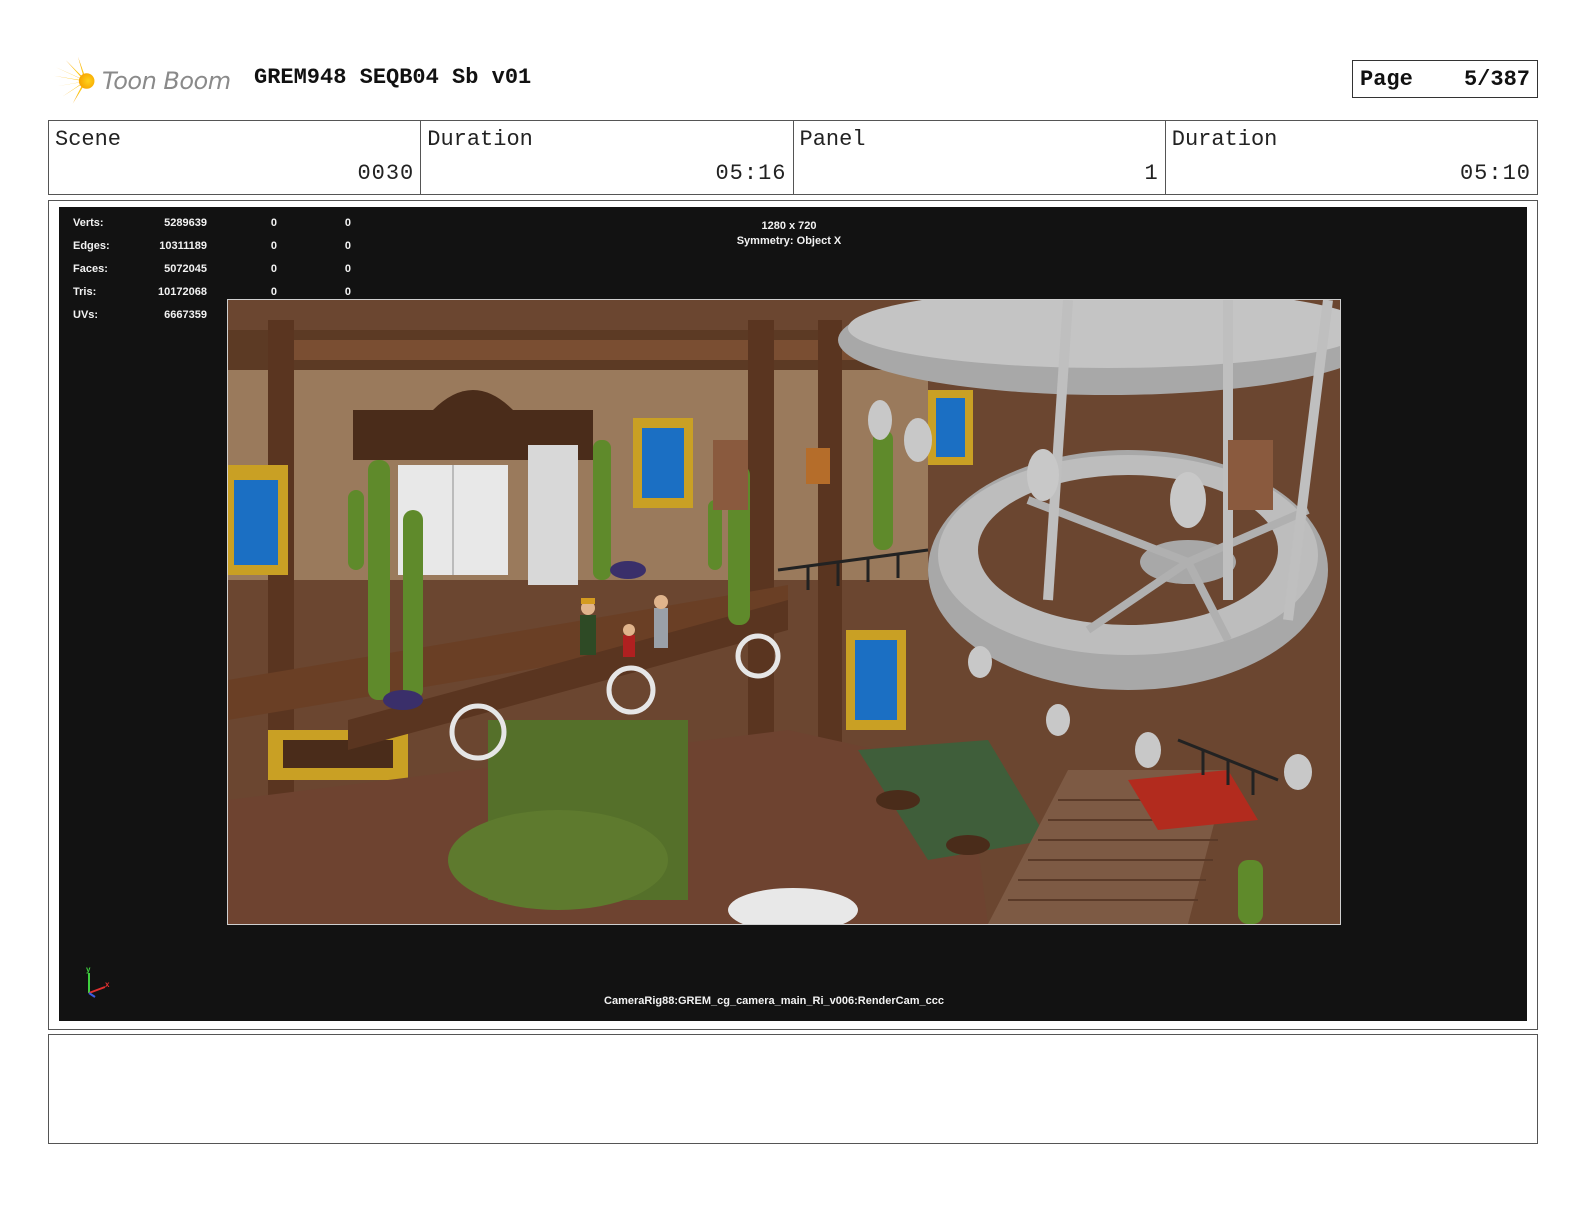 The image size is (1584, 1224). I want to click on panel-duration-cell: Duration 05:10, so click(1351, 157).